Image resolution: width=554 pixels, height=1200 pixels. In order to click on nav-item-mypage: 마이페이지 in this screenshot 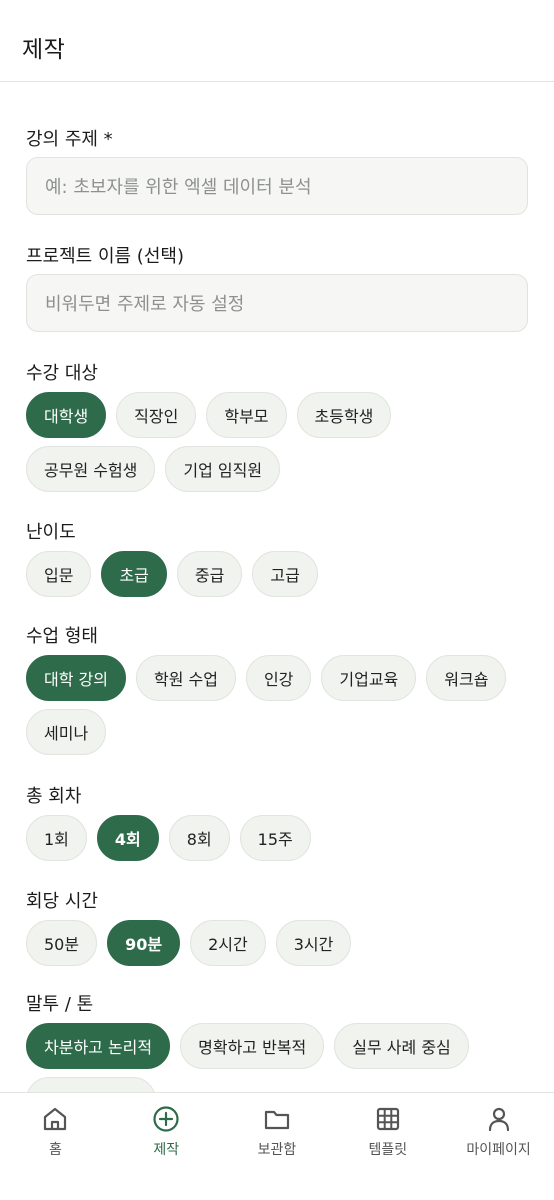, I will do `click(498, 1146)`.